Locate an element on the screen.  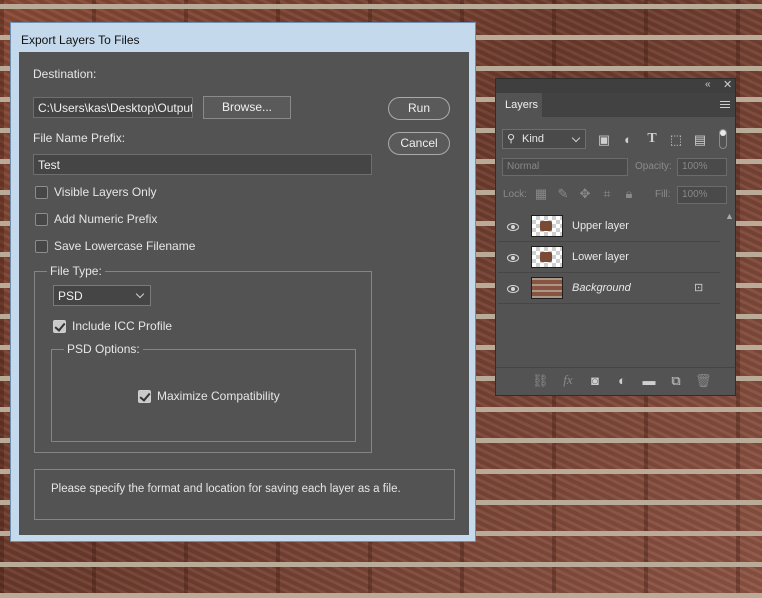
type-filter-icon: T is located at coordinates (652, 139).